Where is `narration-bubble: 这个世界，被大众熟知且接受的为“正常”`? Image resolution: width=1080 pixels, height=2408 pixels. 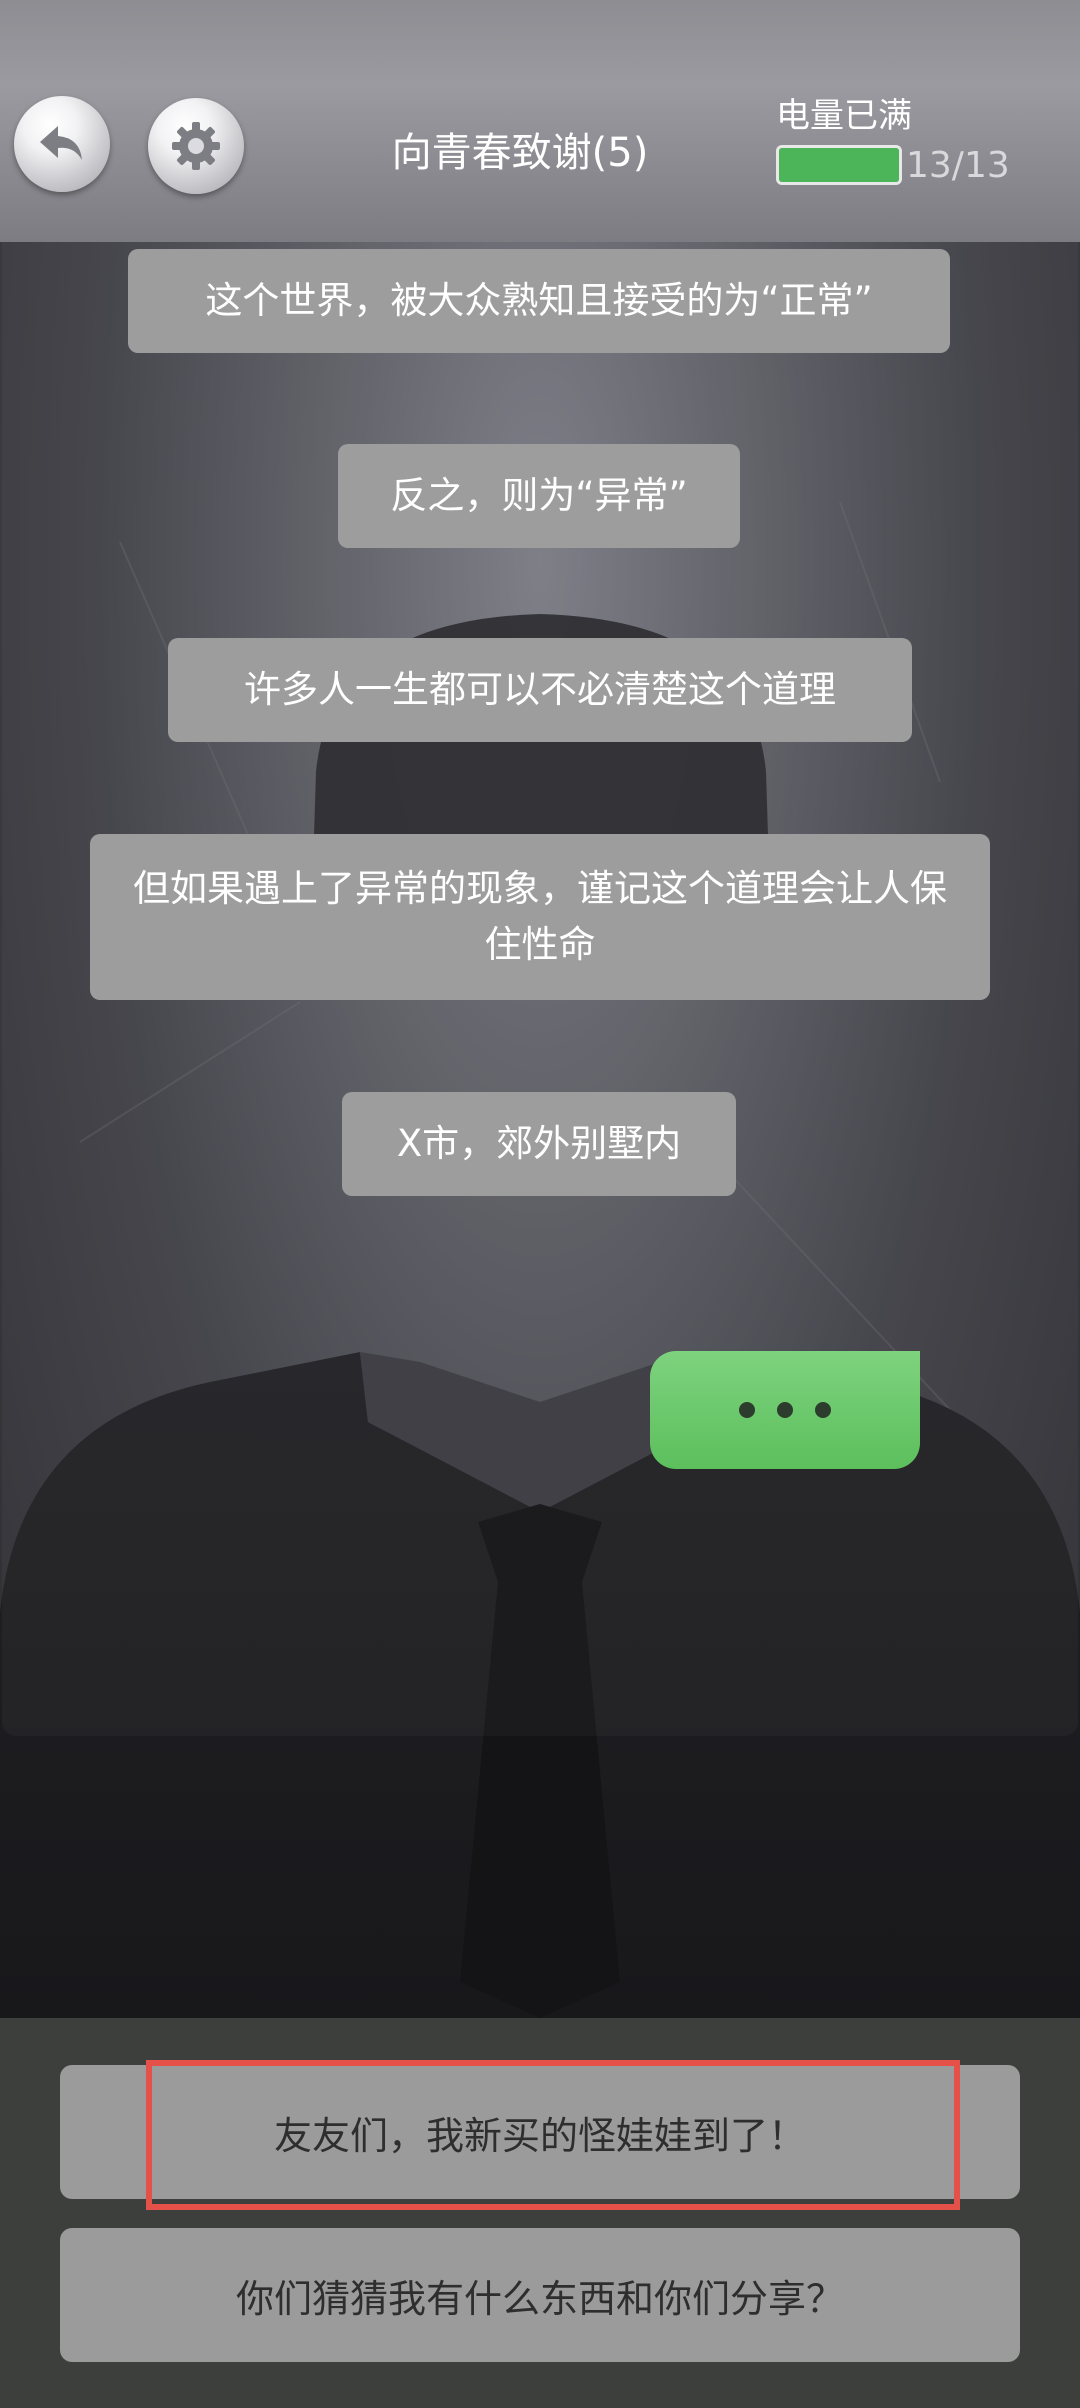 narration-bubble: 这个世界，被大众熟知且接受的为“正常” is located at coordinates (539, 301).